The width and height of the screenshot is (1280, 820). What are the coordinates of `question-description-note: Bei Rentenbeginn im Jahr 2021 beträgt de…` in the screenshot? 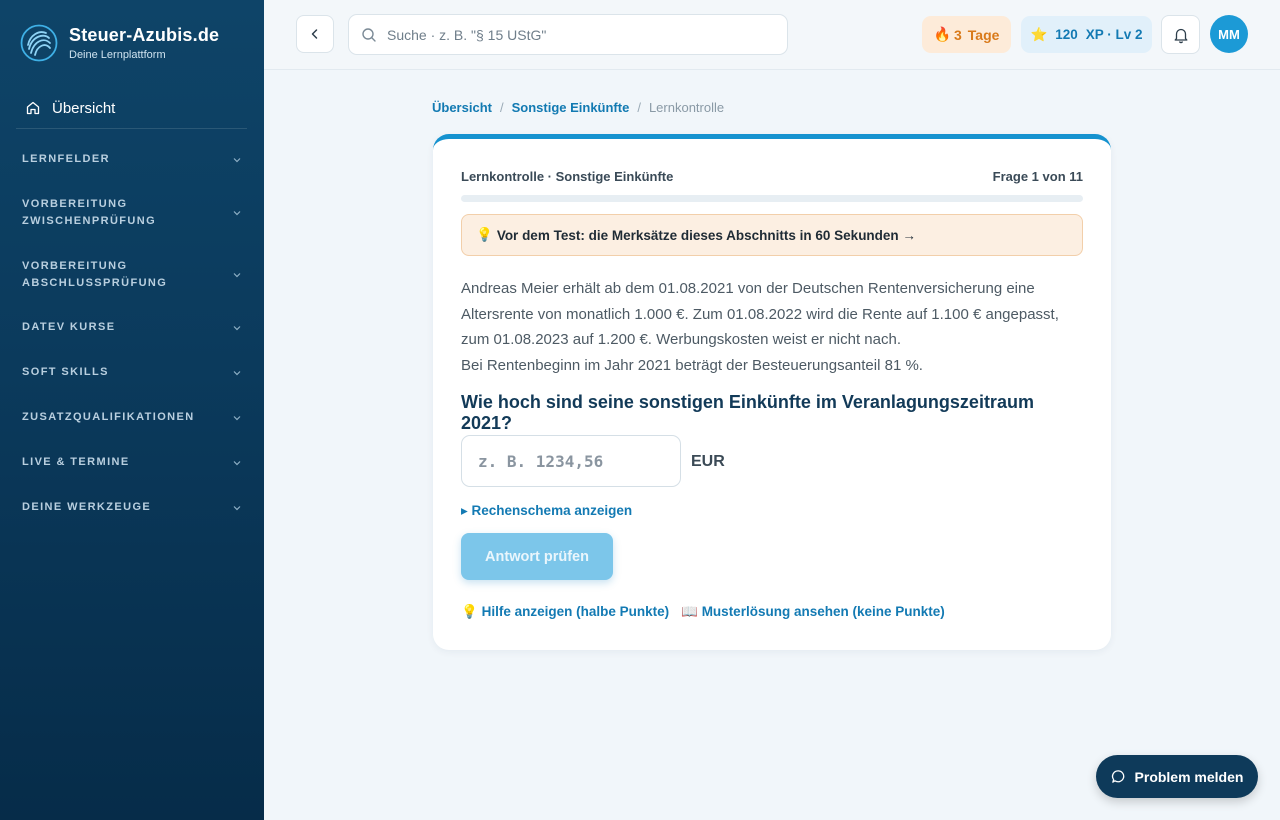 It's located at (692, 365).